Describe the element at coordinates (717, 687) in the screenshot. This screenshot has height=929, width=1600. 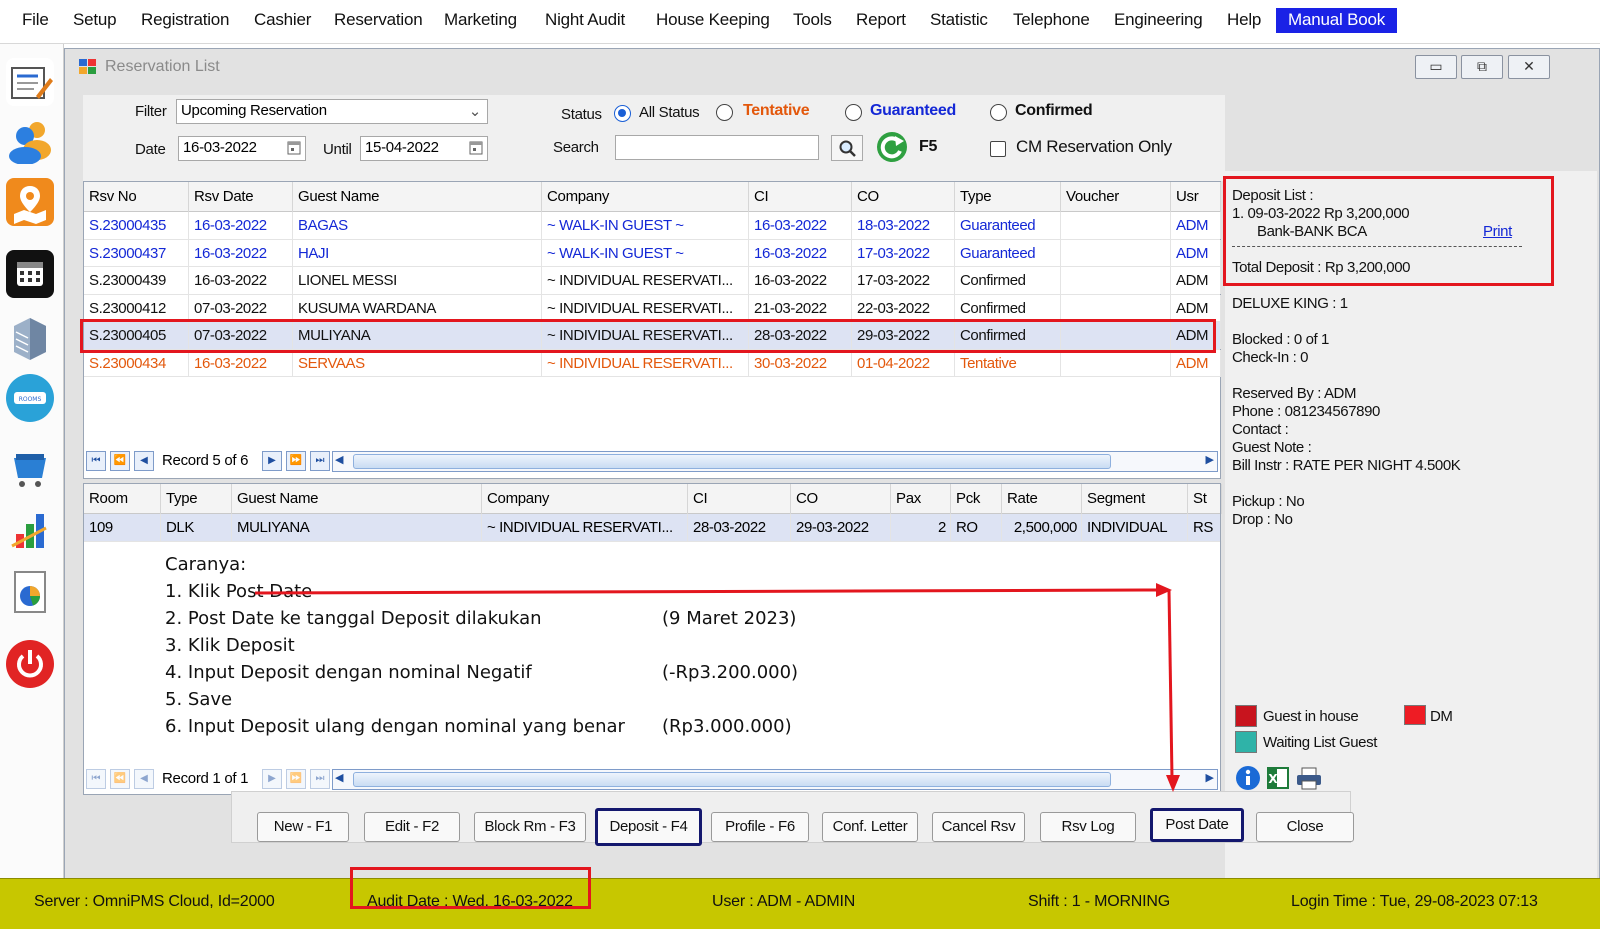
I see `red-arrow-annotation` at that location.